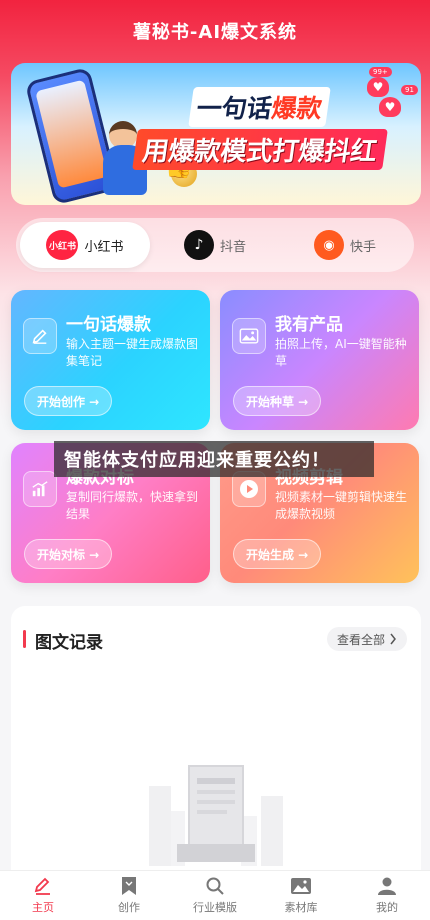 This screenshot has width=430, height=920. I want to click on card-description: 拍照上传，AI一键智能种草, so click(341, 352).